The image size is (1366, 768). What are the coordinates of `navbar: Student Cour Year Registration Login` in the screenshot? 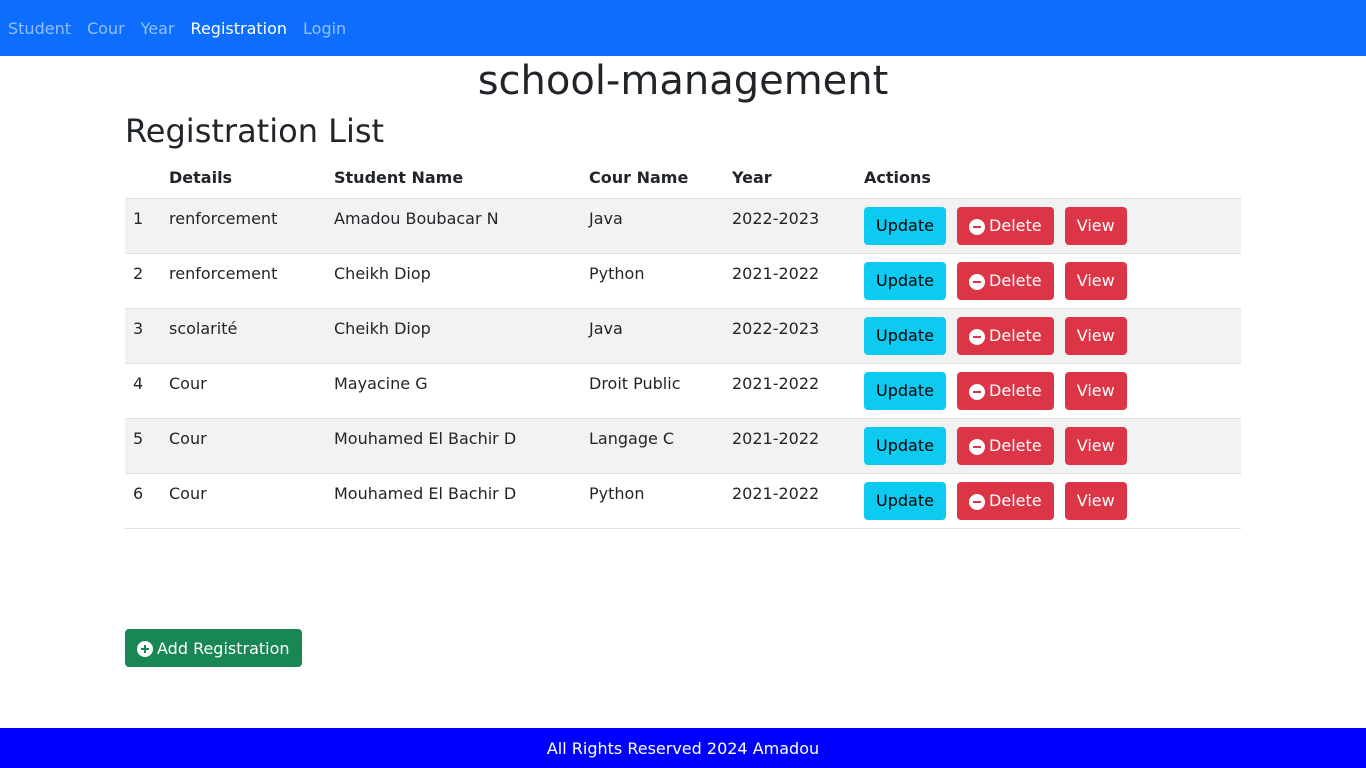 It's located at (683, 28).